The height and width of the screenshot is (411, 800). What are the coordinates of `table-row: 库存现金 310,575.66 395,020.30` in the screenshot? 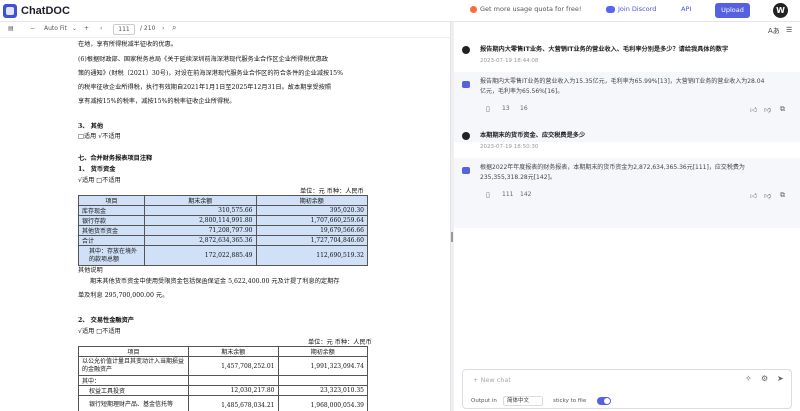 It's located at (223, 210).